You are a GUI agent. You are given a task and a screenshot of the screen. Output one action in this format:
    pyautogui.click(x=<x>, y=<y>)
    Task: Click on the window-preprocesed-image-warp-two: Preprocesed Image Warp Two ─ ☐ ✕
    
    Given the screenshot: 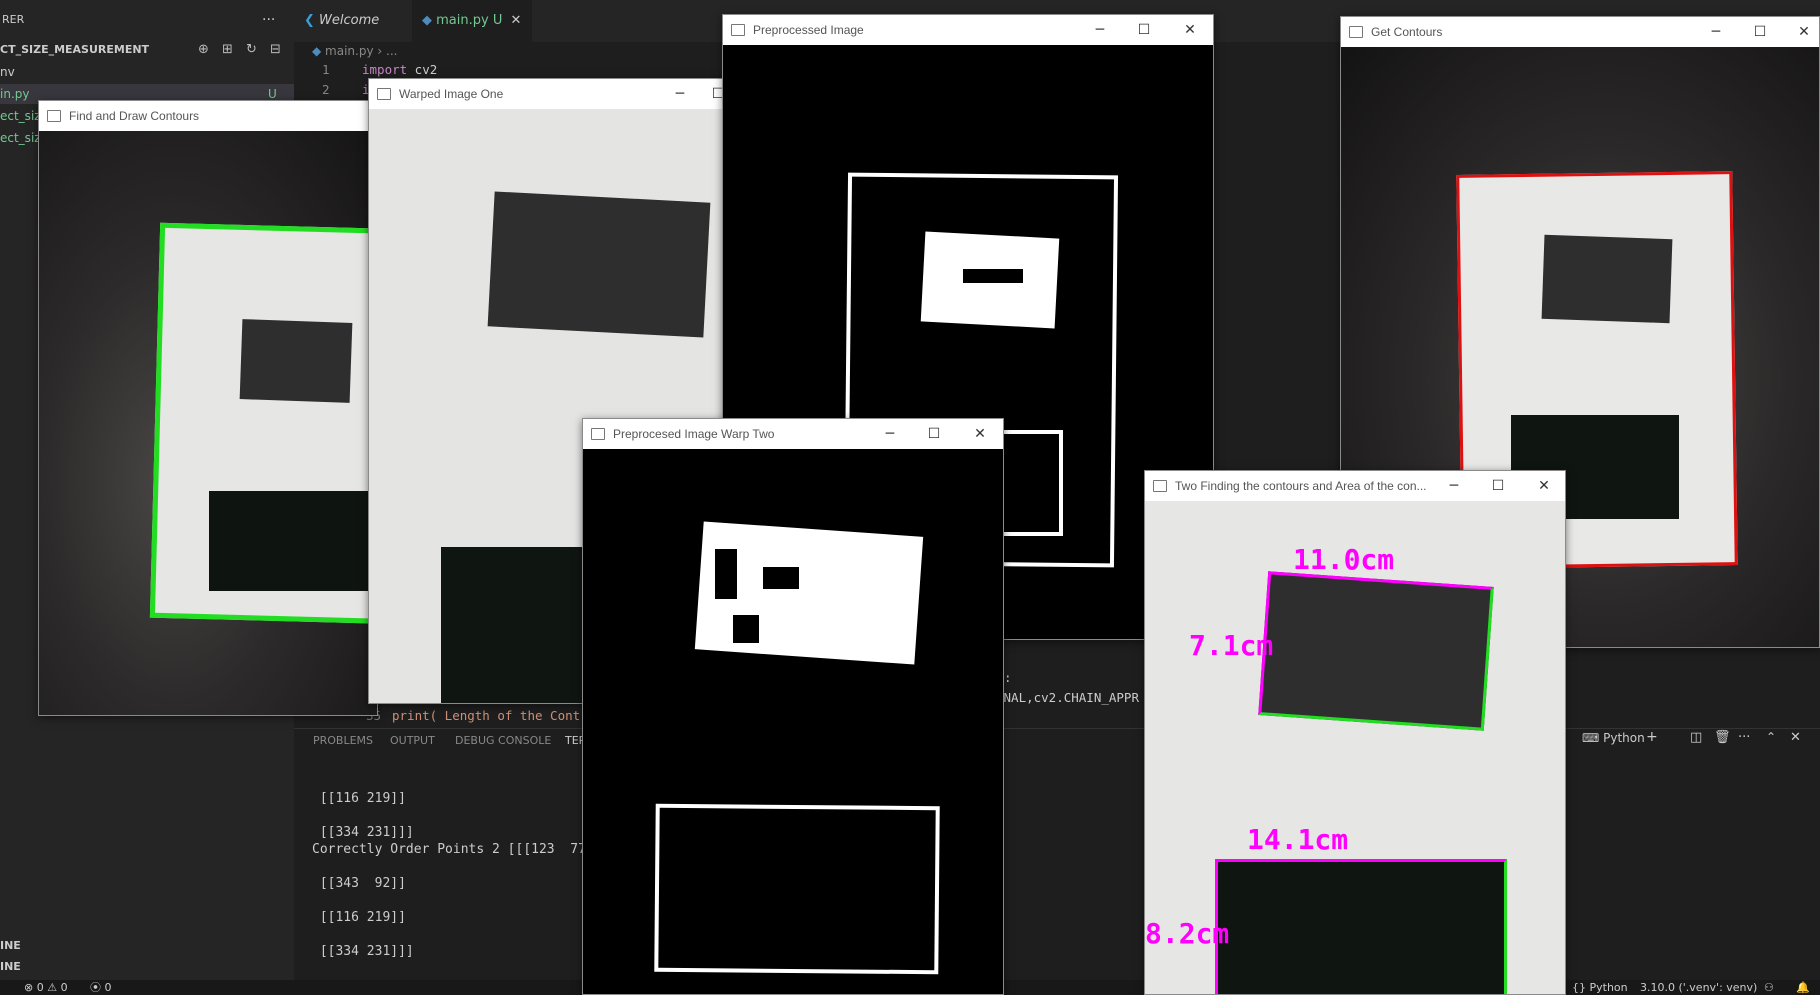 What is the action you would take?
    pyautogui.click(x=793, y=706)
    